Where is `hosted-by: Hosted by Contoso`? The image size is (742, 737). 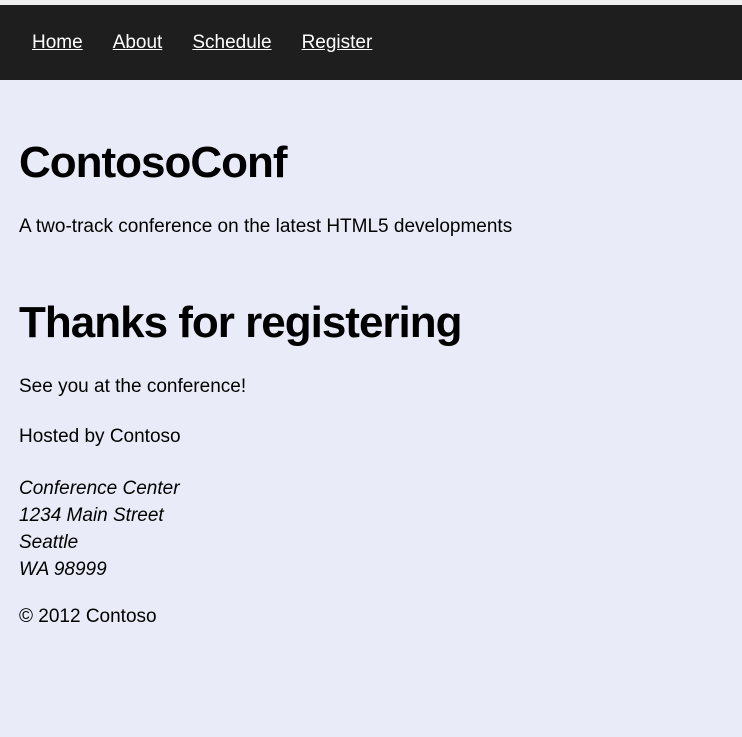
hosted-by: Hosted by Contoso is located at coordinates (100, 436).